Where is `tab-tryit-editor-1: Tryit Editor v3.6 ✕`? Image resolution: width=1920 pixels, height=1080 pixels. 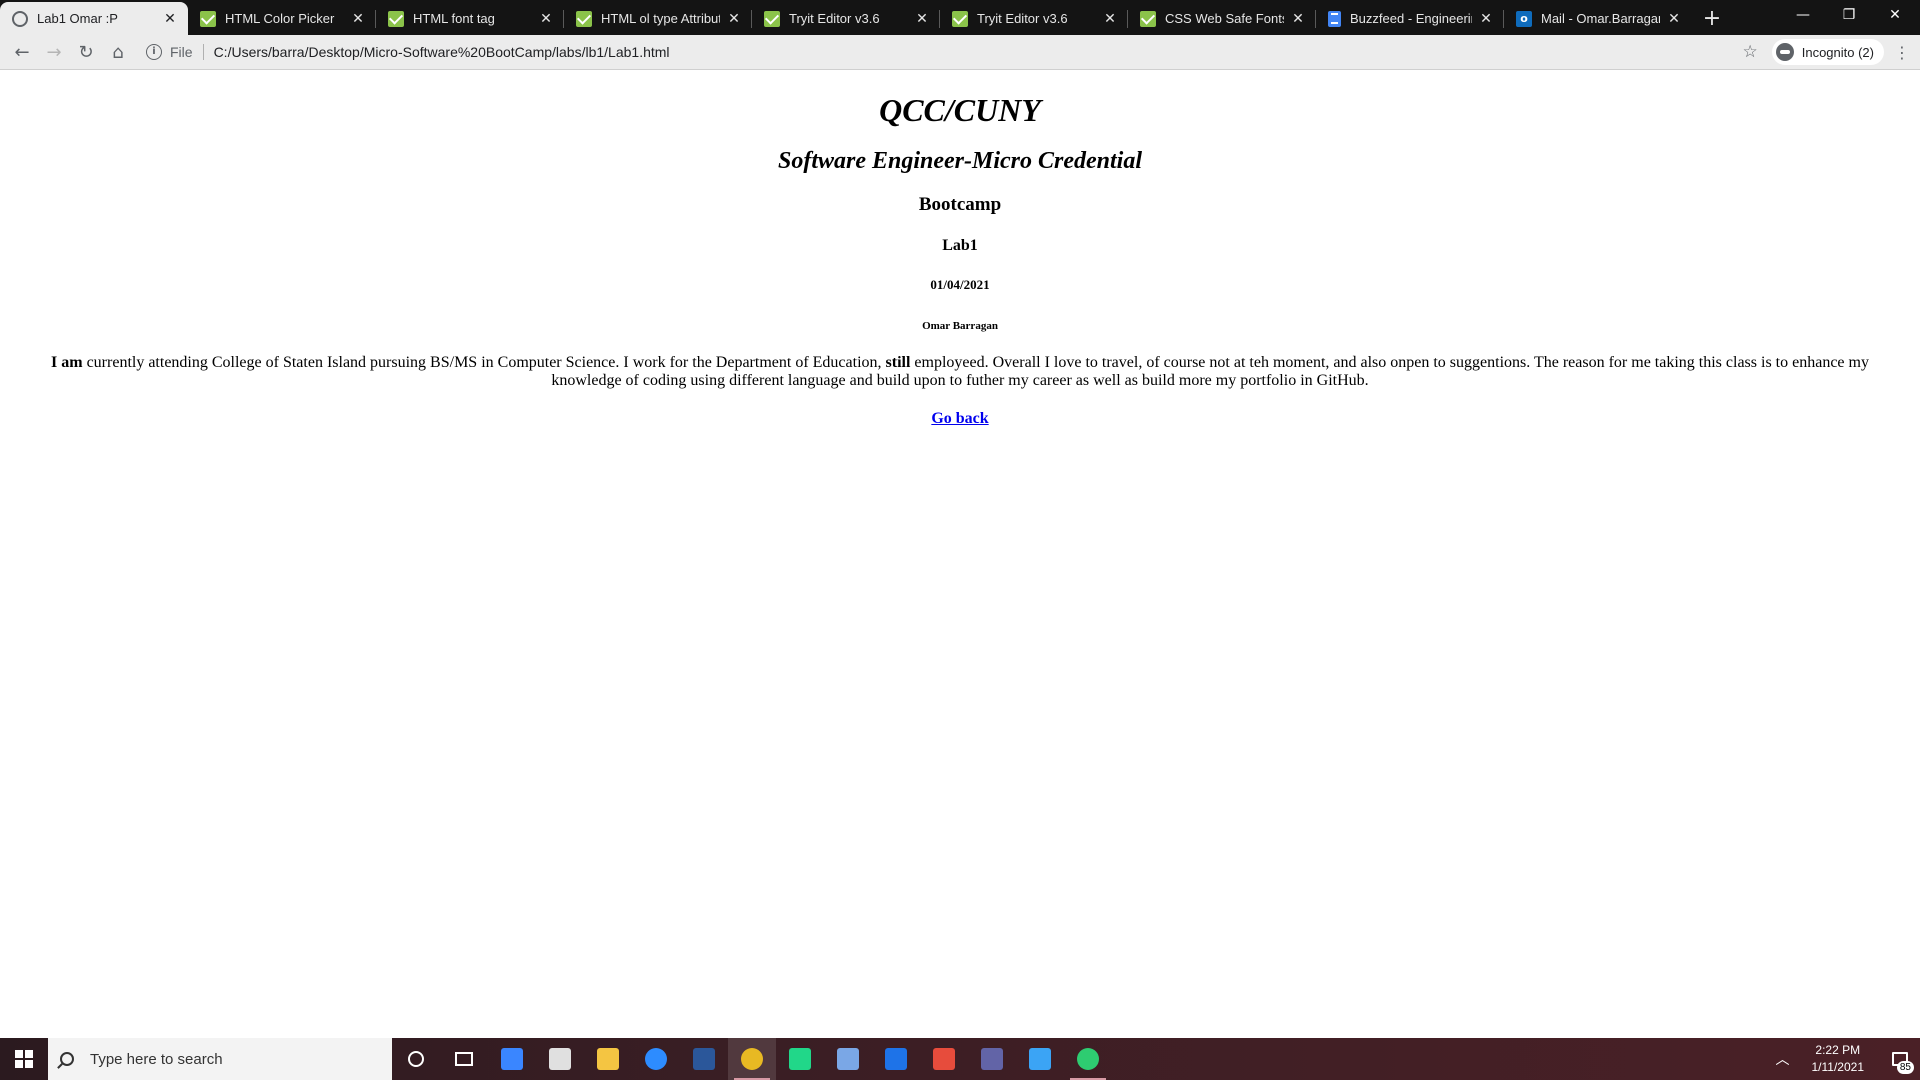 tab-tryit-editor-1: Tryit Editor v3.6 ✕ is located at coordinates (846, 18).